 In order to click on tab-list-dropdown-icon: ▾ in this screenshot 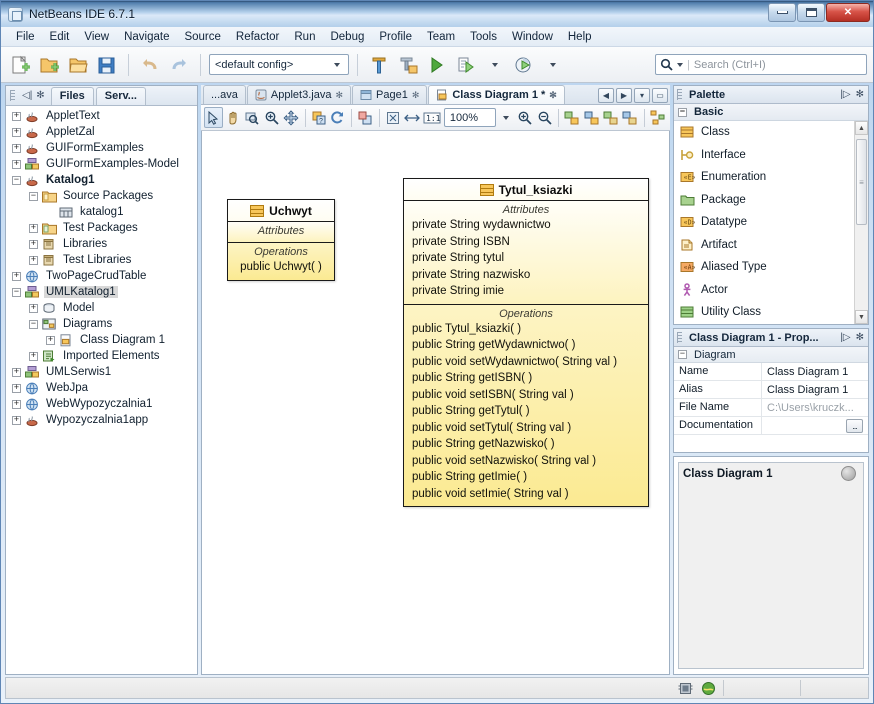, I will do `click(642, 95)`.